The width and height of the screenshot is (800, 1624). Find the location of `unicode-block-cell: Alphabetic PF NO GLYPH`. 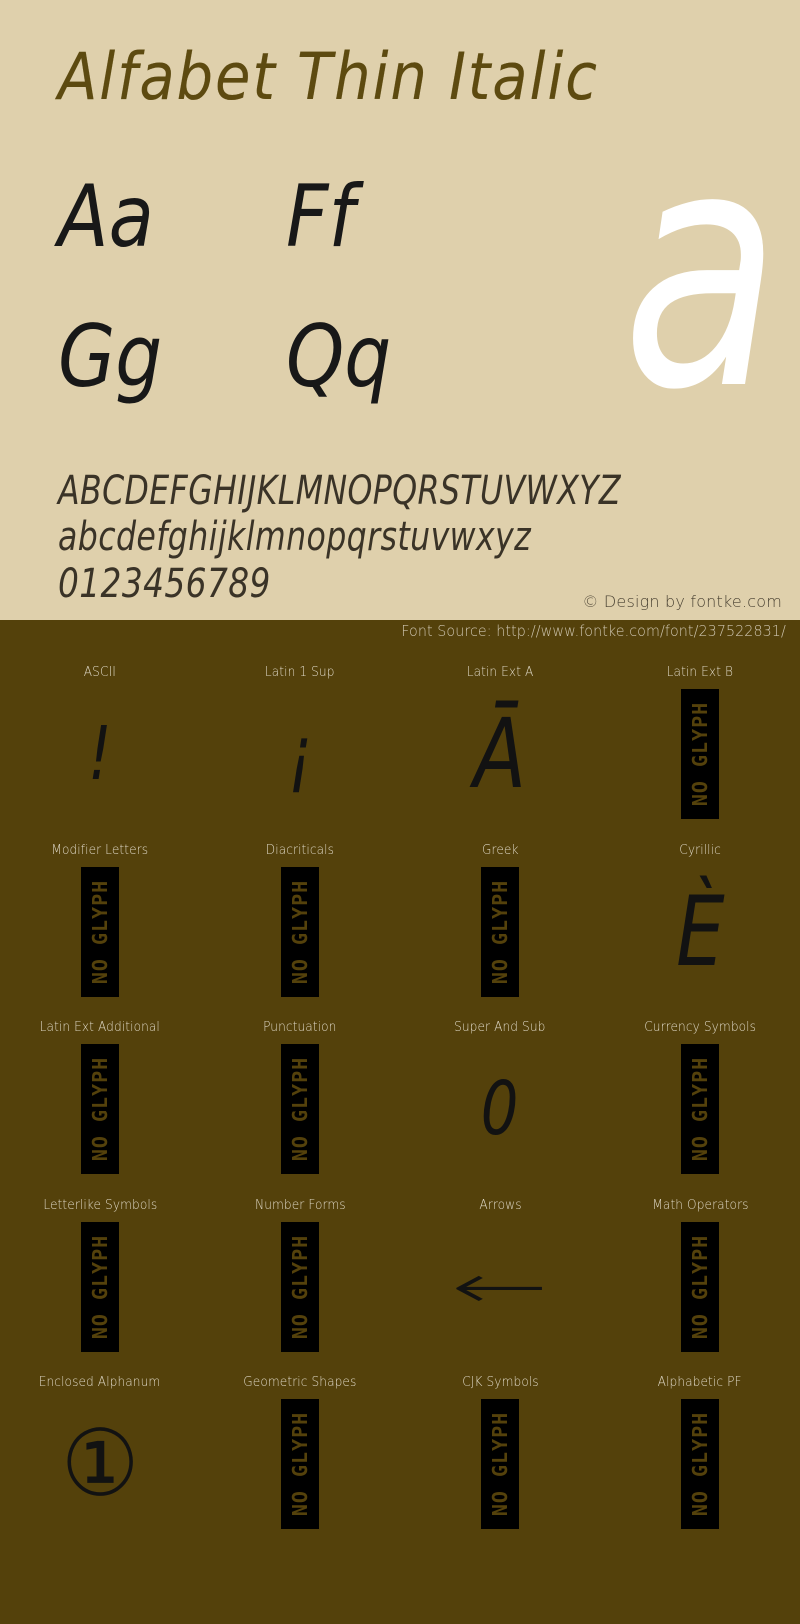

unicode-block-cell: Alphabetic PF NO GLYPH is located at coordinates (700, 1449).